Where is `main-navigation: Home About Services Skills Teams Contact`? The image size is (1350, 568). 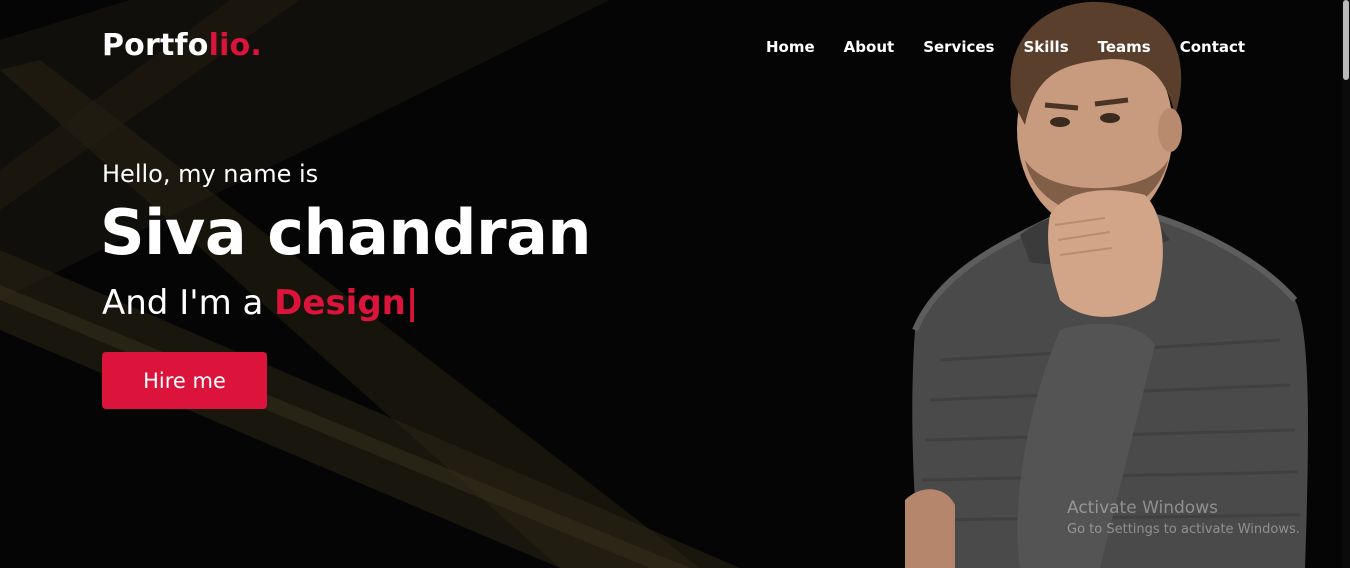
main-navigation: Home About Services Skills Teams Contact is located at coordinates (1005, 47).